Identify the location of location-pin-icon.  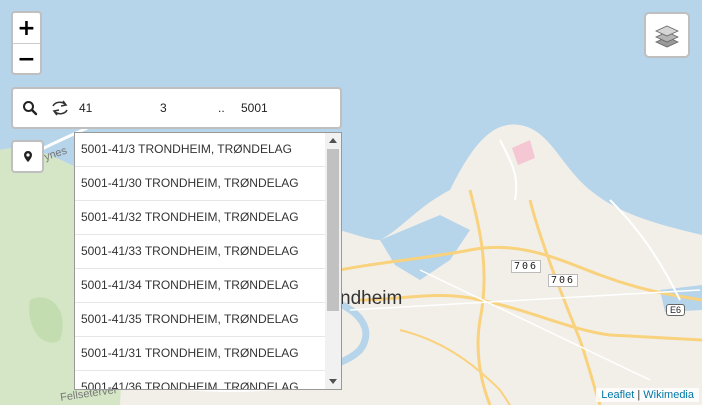
(27, 156).